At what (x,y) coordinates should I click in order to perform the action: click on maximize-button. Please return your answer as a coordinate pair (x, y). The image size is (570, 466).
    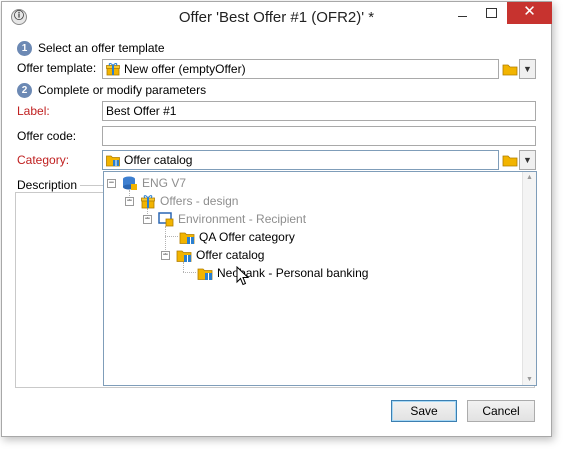
    Looking at the image, I should click on (491, 13).